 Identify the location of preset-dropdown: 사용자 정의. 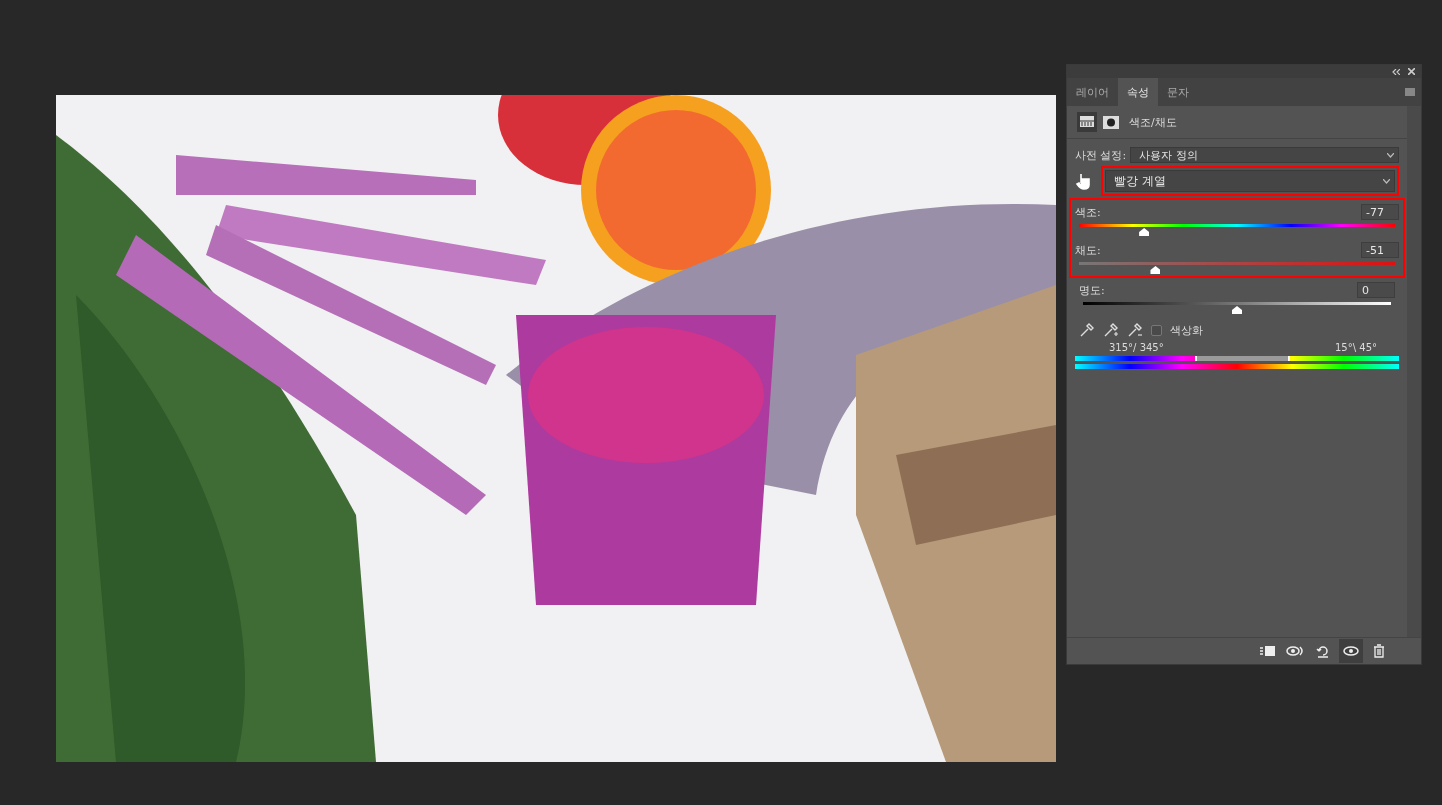
(1264, 155).